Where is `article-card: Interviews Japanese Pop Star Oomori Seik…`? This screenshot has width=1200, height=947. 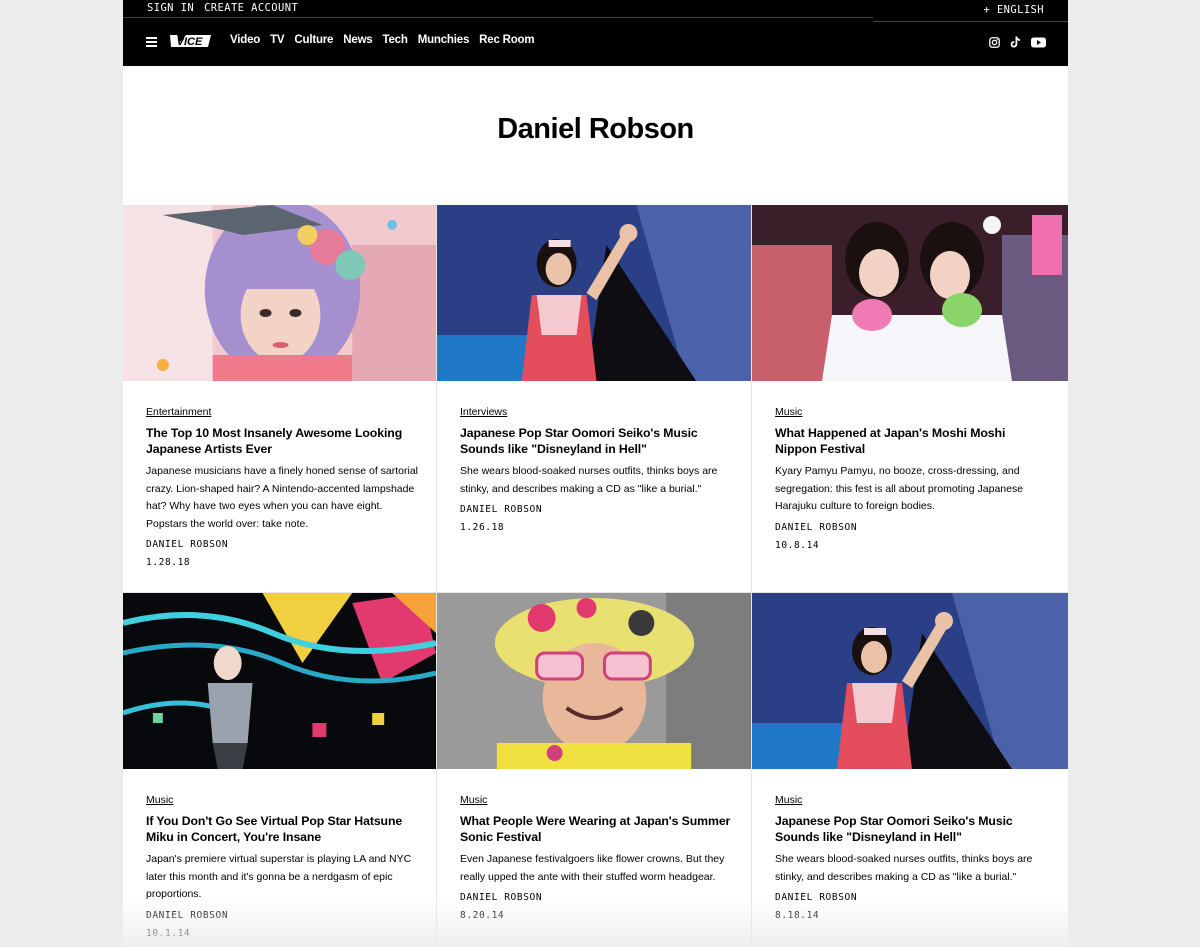 article-card: Interviews Japanese Pop Star Oomori Seik… is located at coordinates (594, 399).